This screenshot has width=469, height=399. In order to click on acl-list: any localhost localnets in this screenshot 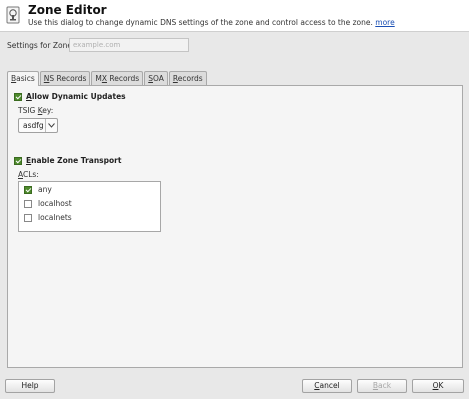, I will do `click(89, 206)`.